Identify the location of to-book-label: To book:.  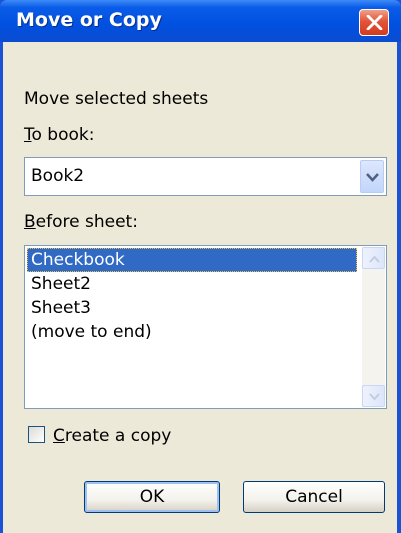
(59, 135).